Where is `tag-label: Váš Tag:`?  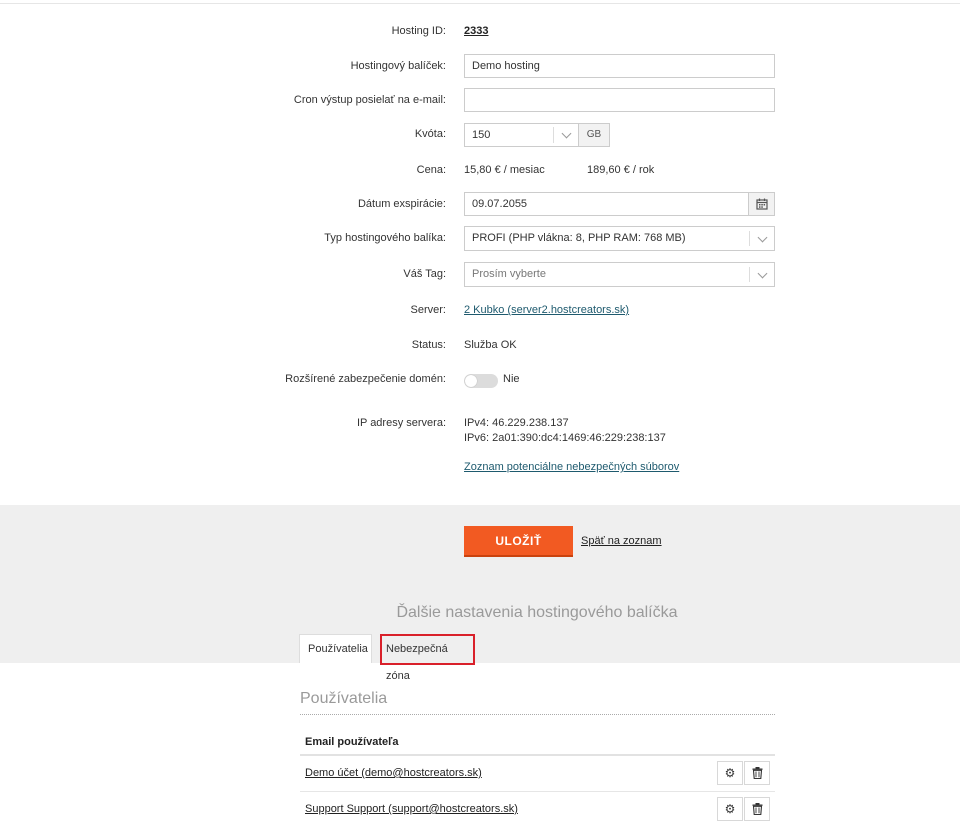 tag-label: Váš Tag: is located at coordinates (424, 274).